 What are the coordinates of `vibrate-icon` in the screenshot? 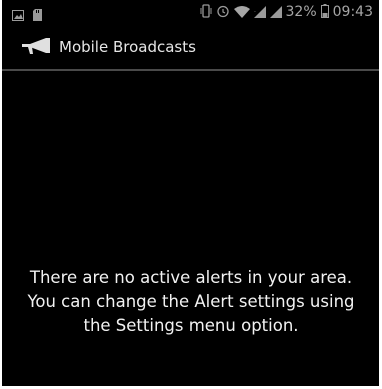 It's located at (206, 12).